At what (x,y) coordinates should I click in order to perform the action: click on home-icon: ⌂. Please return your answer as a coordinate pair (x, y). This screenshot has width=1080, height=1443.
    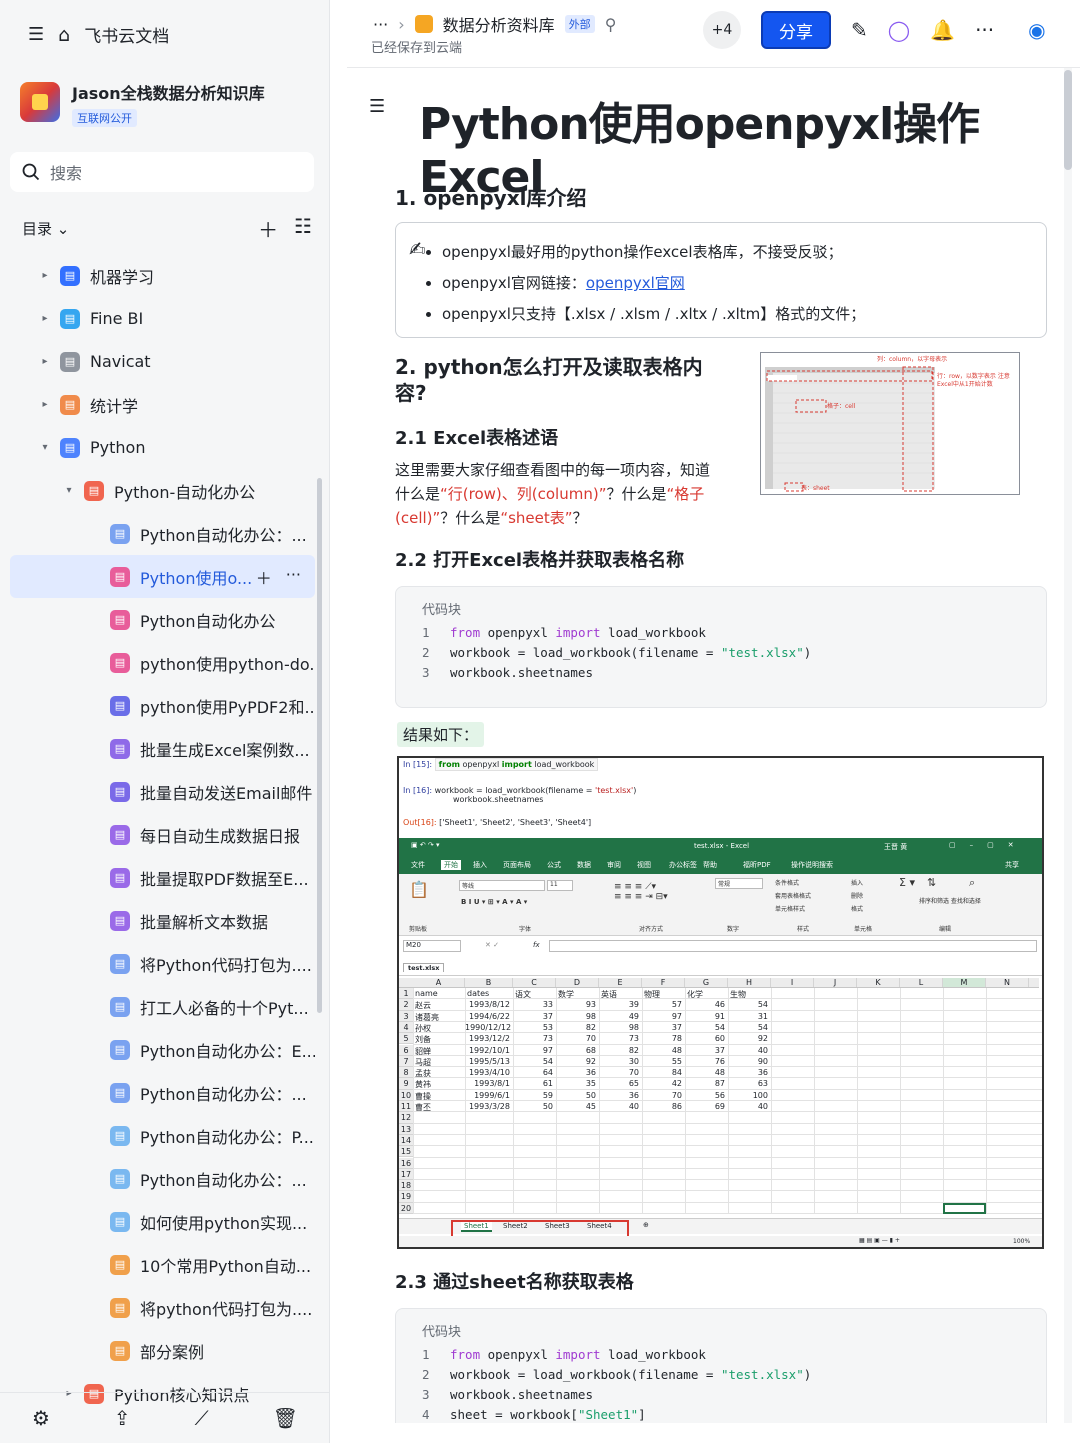
    Looking at the image, I should click on (64, 35).